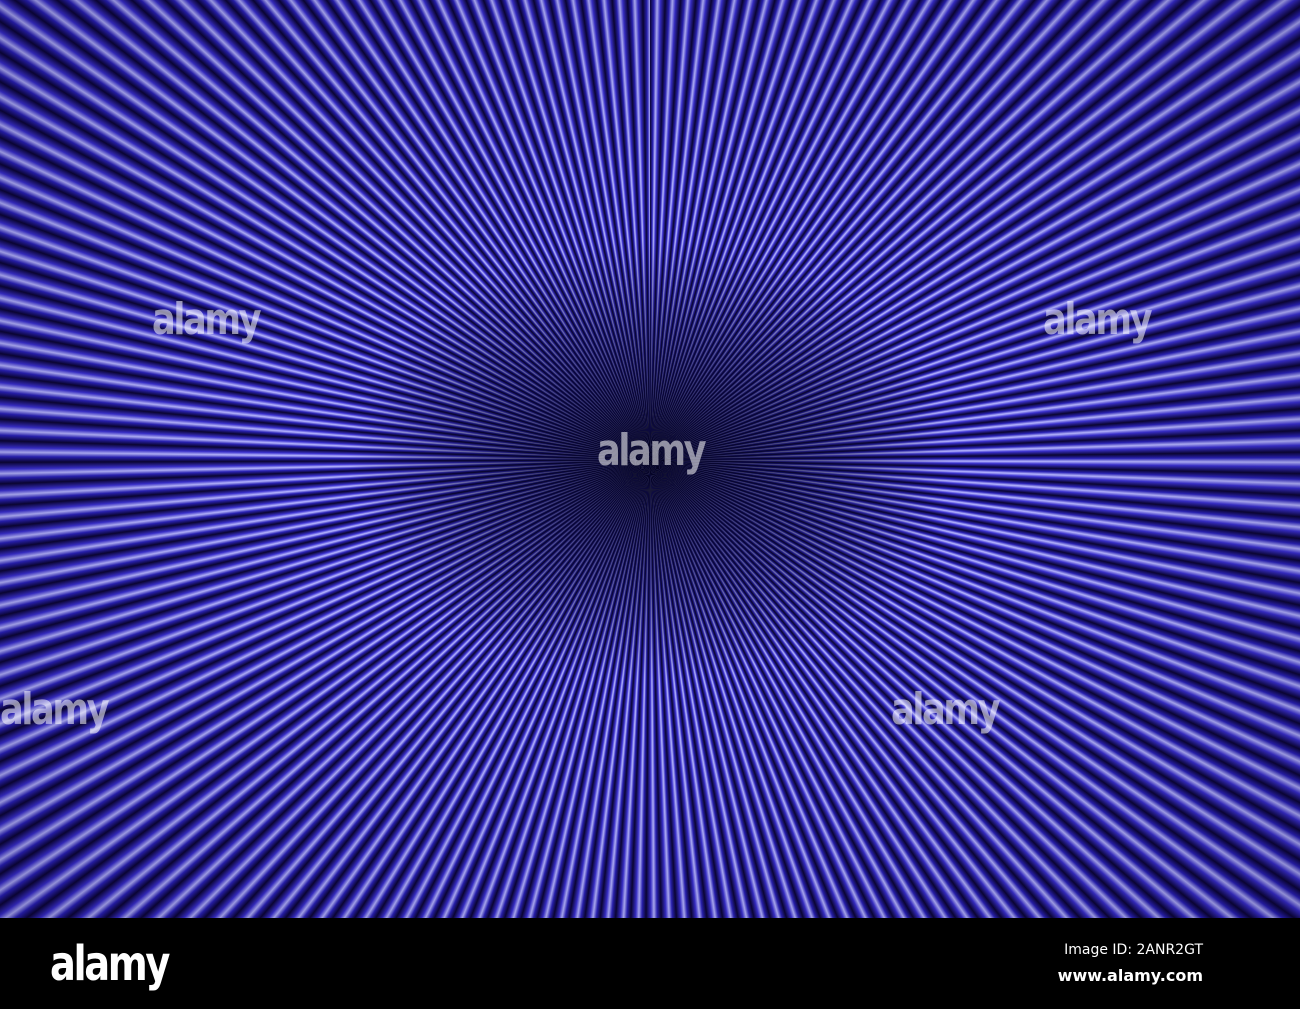 The height and width of the screenshot is (1009, 1300). What do you see at coordinates (1130, 975) in the screenshot?
I see `site-url: www.alamy.com` at bounding box center [1130, 975].